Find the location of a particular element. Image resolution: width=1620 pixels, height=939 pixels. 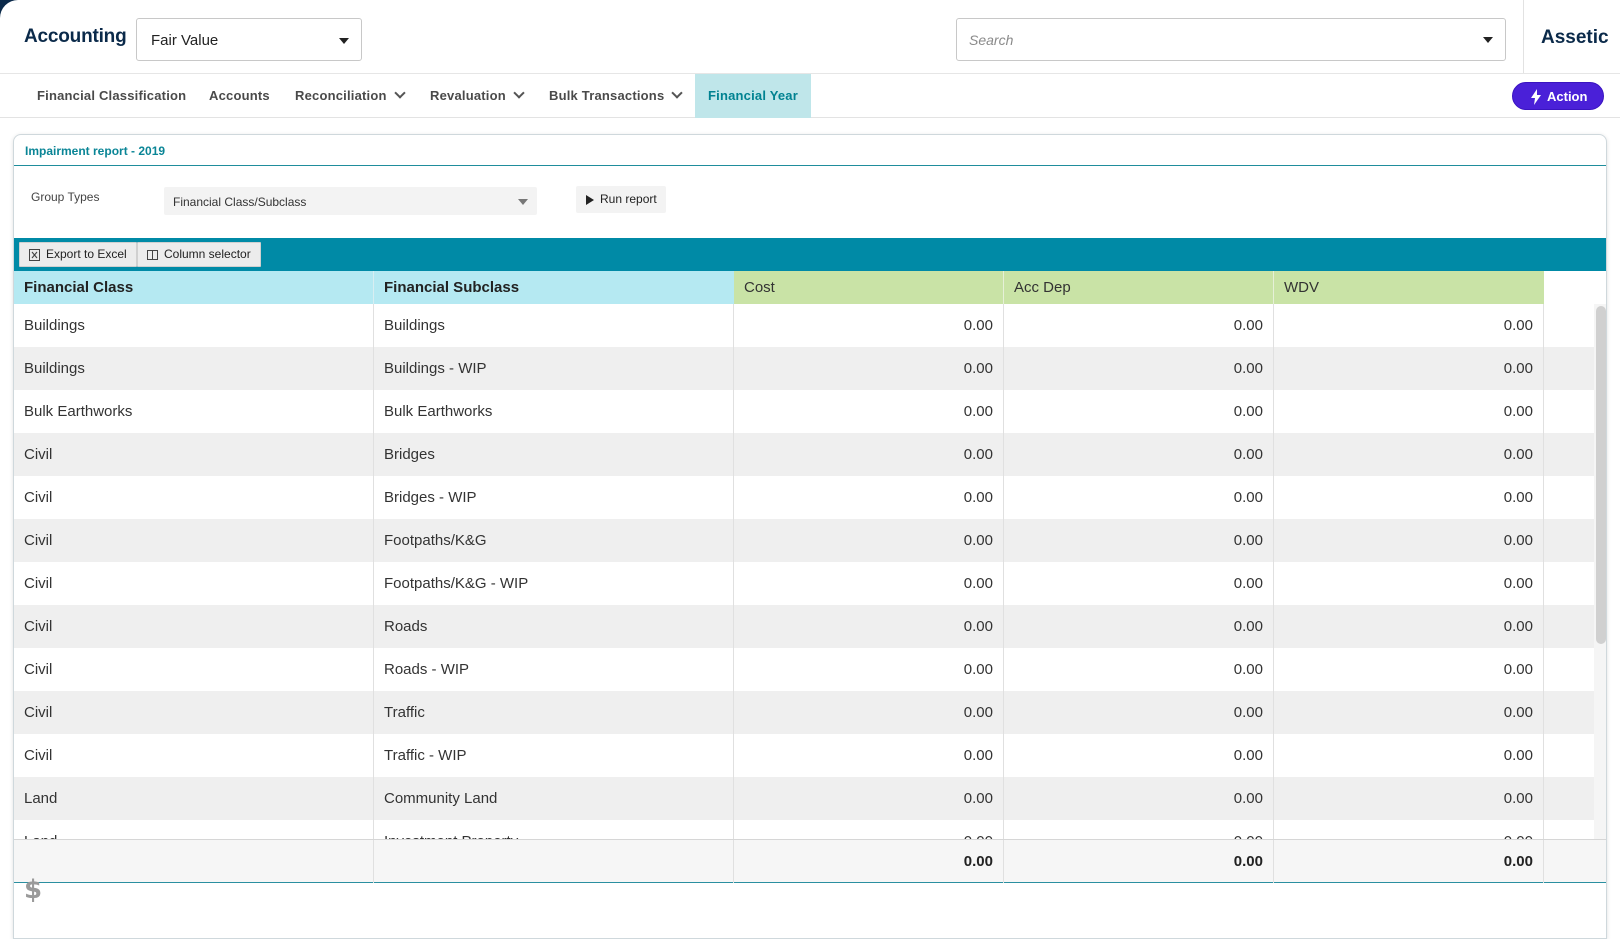

column-selector-button: Column selector is located at coordinates (199, 254).